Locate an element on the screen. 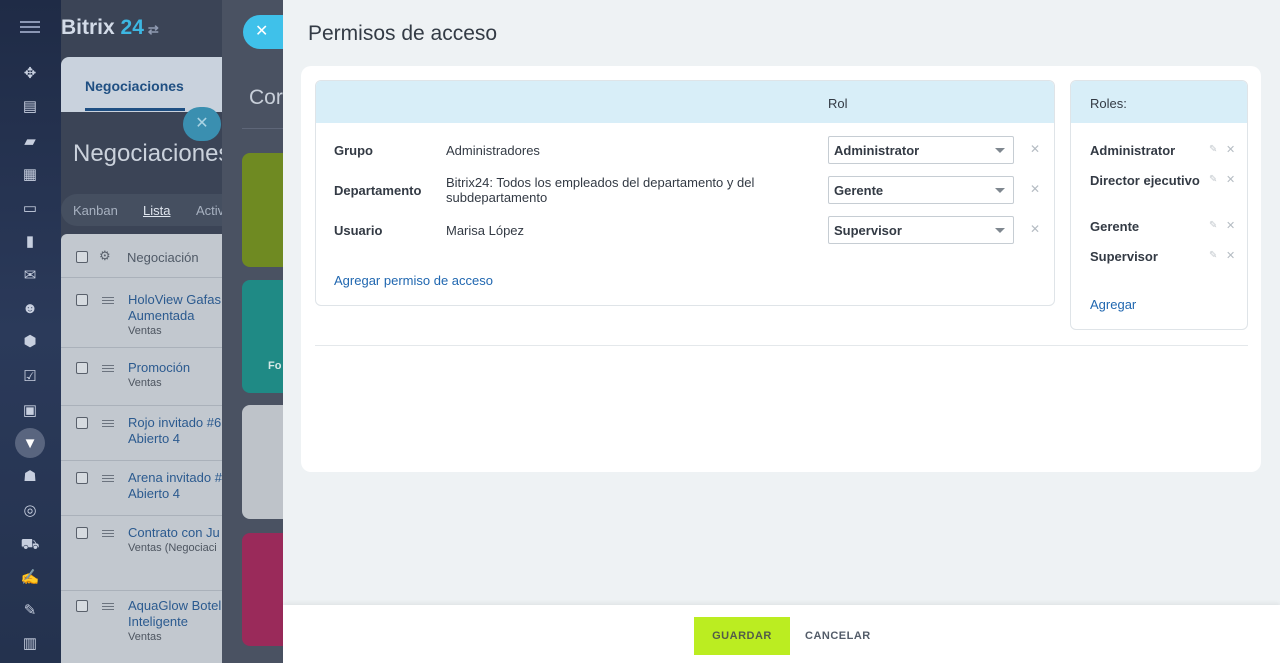  robot-icon: ☗ is located at coordinates (30, 476).